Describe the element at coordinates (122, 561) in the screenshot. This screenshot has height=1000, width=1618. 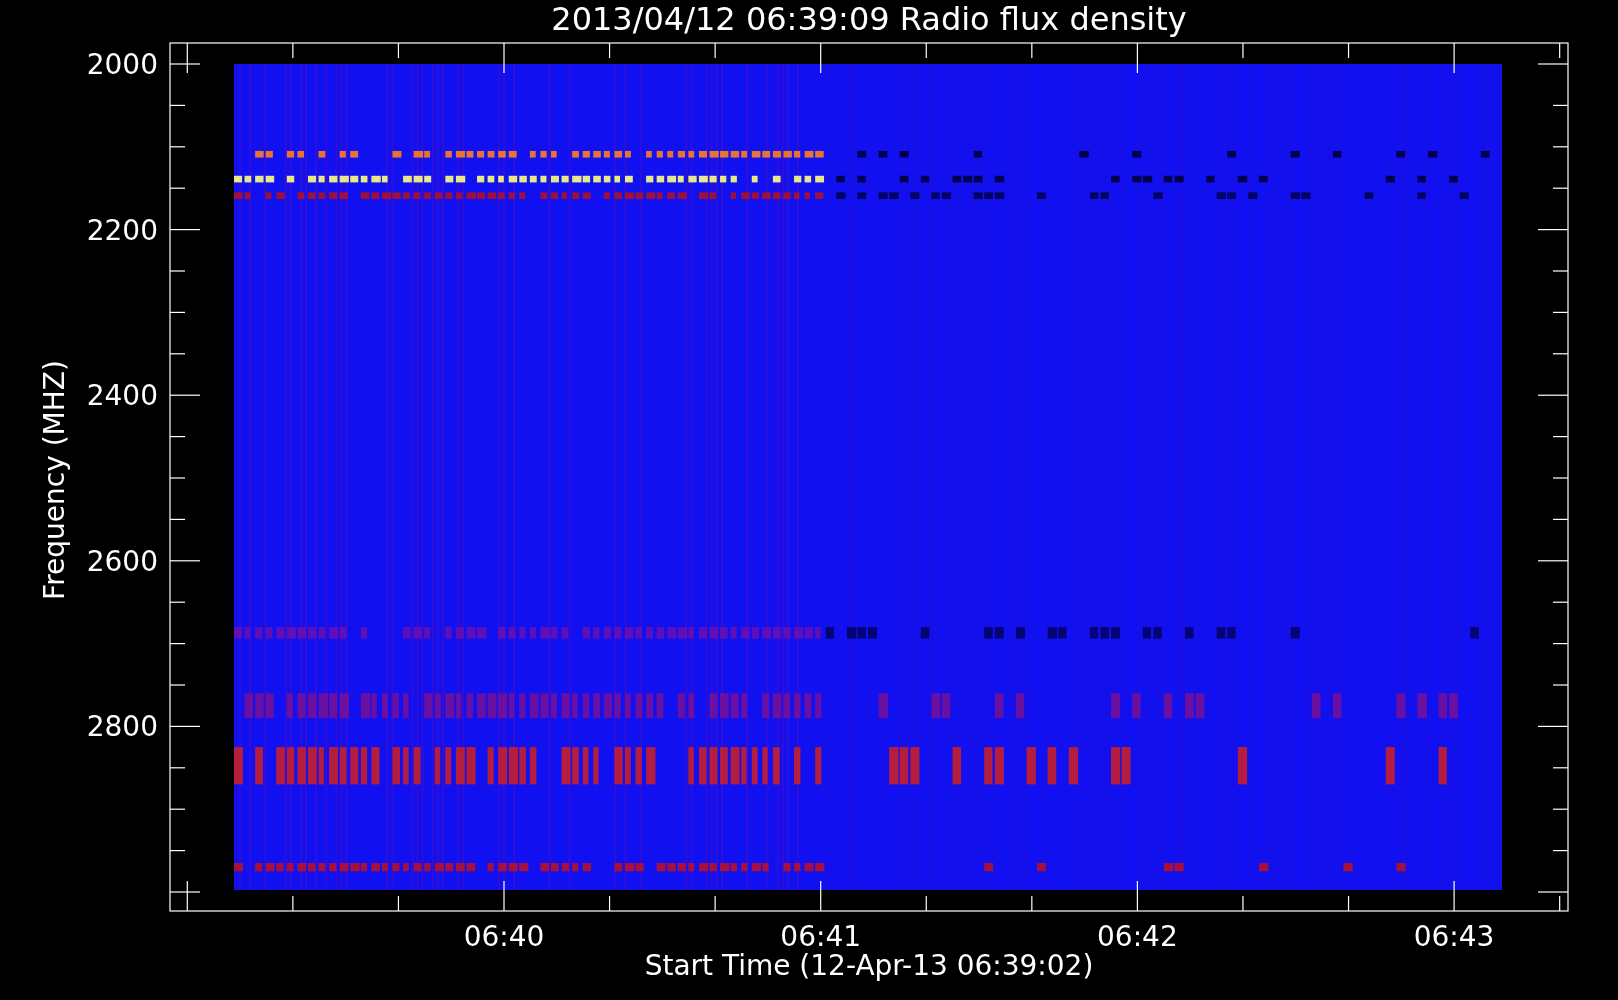
I see `y-tick-label: 2600` at that location.